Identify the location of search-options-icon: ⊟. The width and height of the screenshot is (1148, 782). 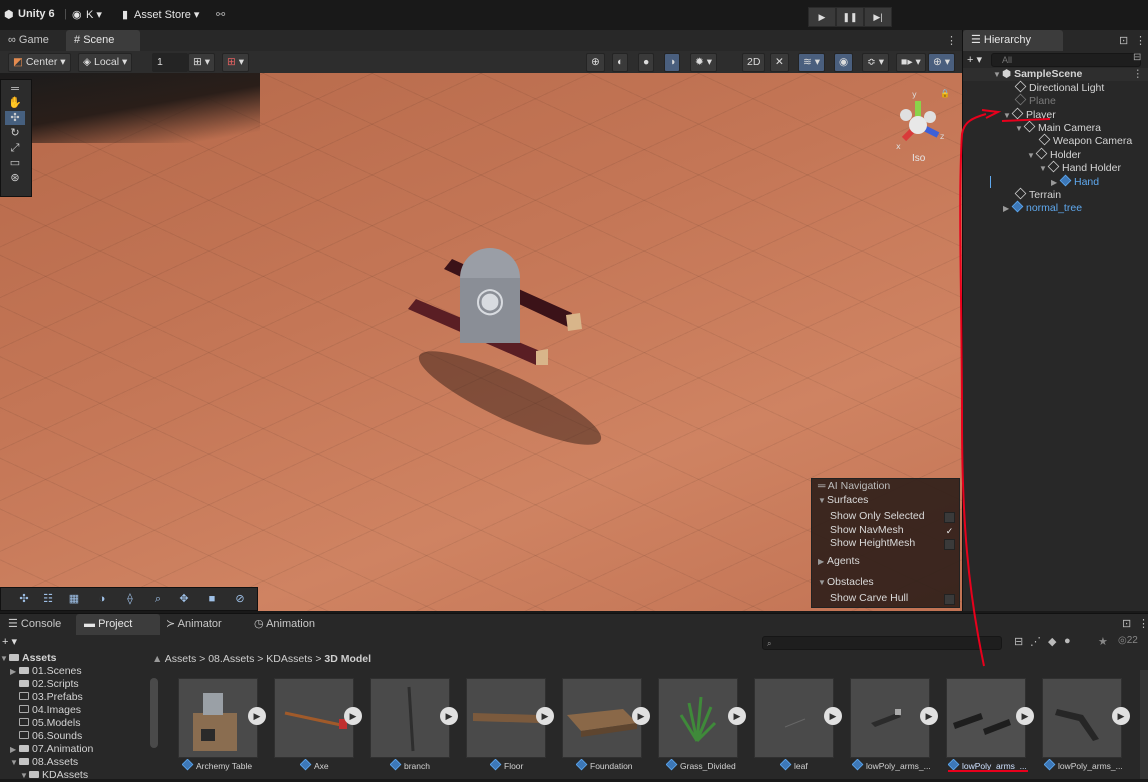
(1137, 57).